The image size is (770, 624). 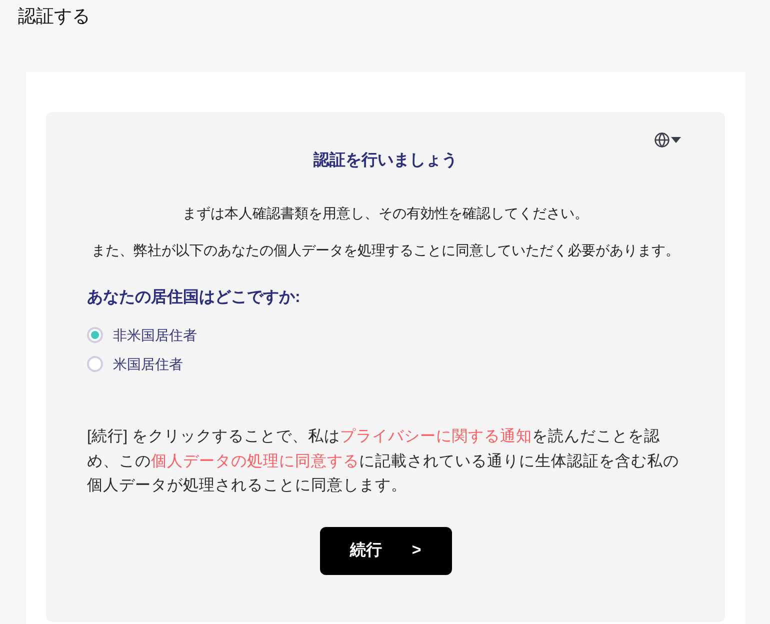 I want to click on intro-text: まずは本人確認書類を用意し、その有効性を確認してください。, so click(x=385, y=213).